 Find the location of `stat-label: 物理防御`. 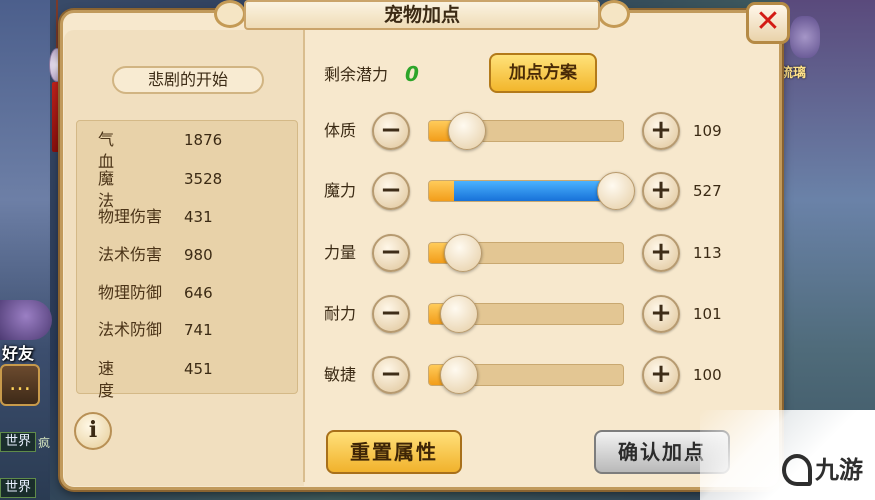

stat-label: 物理防御 is located at coordinates (130, 292).